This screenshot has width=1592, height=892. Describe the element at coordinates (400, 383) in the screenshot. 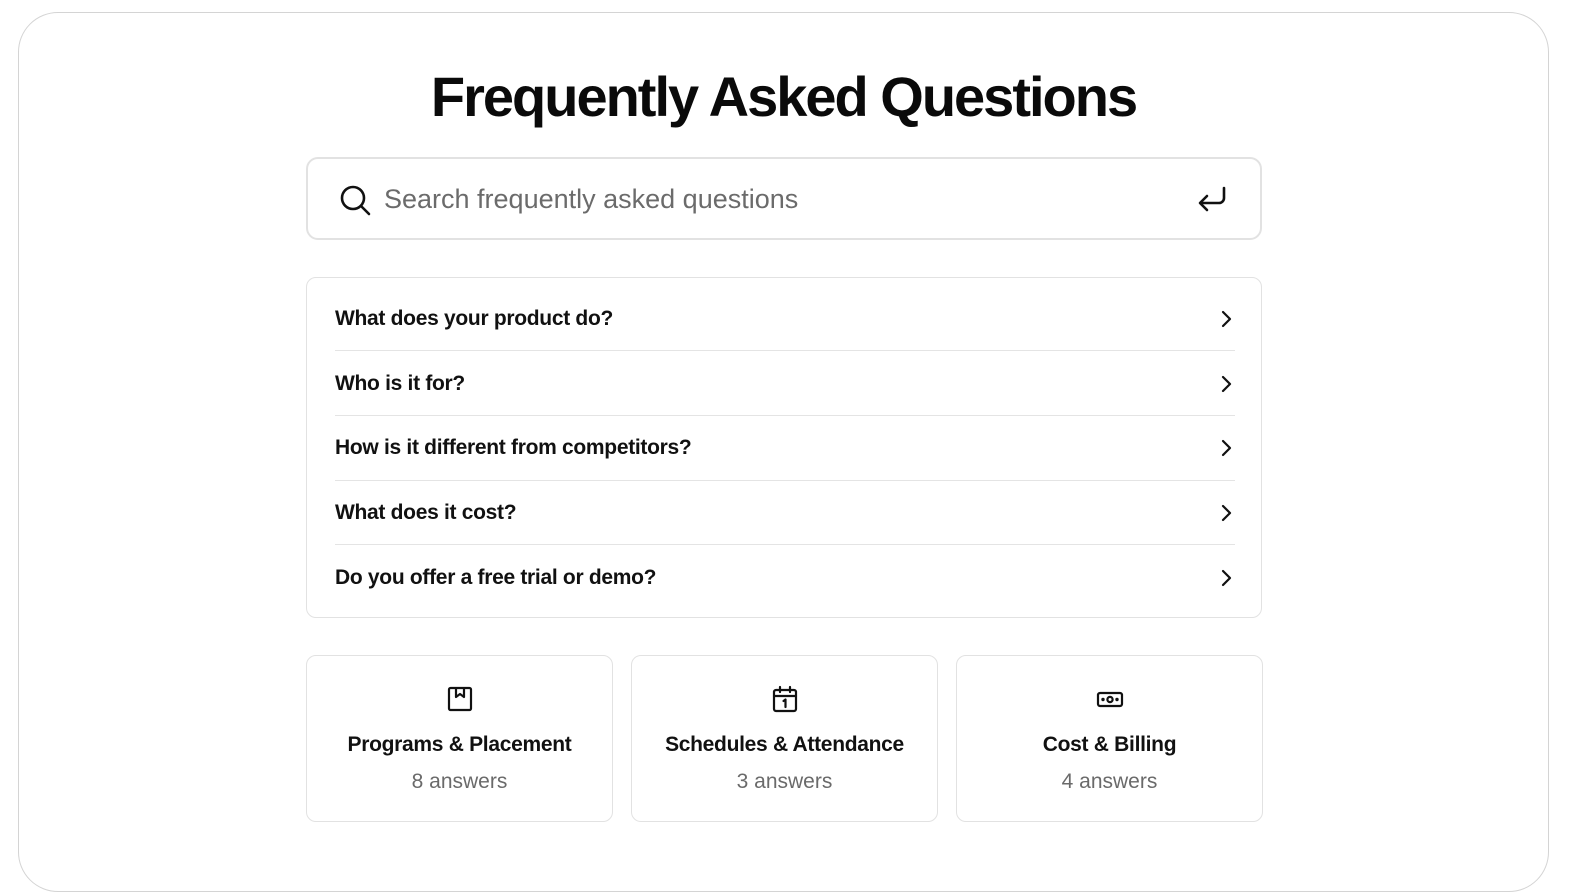

I see `faq-question: Who is it for?` at that location.